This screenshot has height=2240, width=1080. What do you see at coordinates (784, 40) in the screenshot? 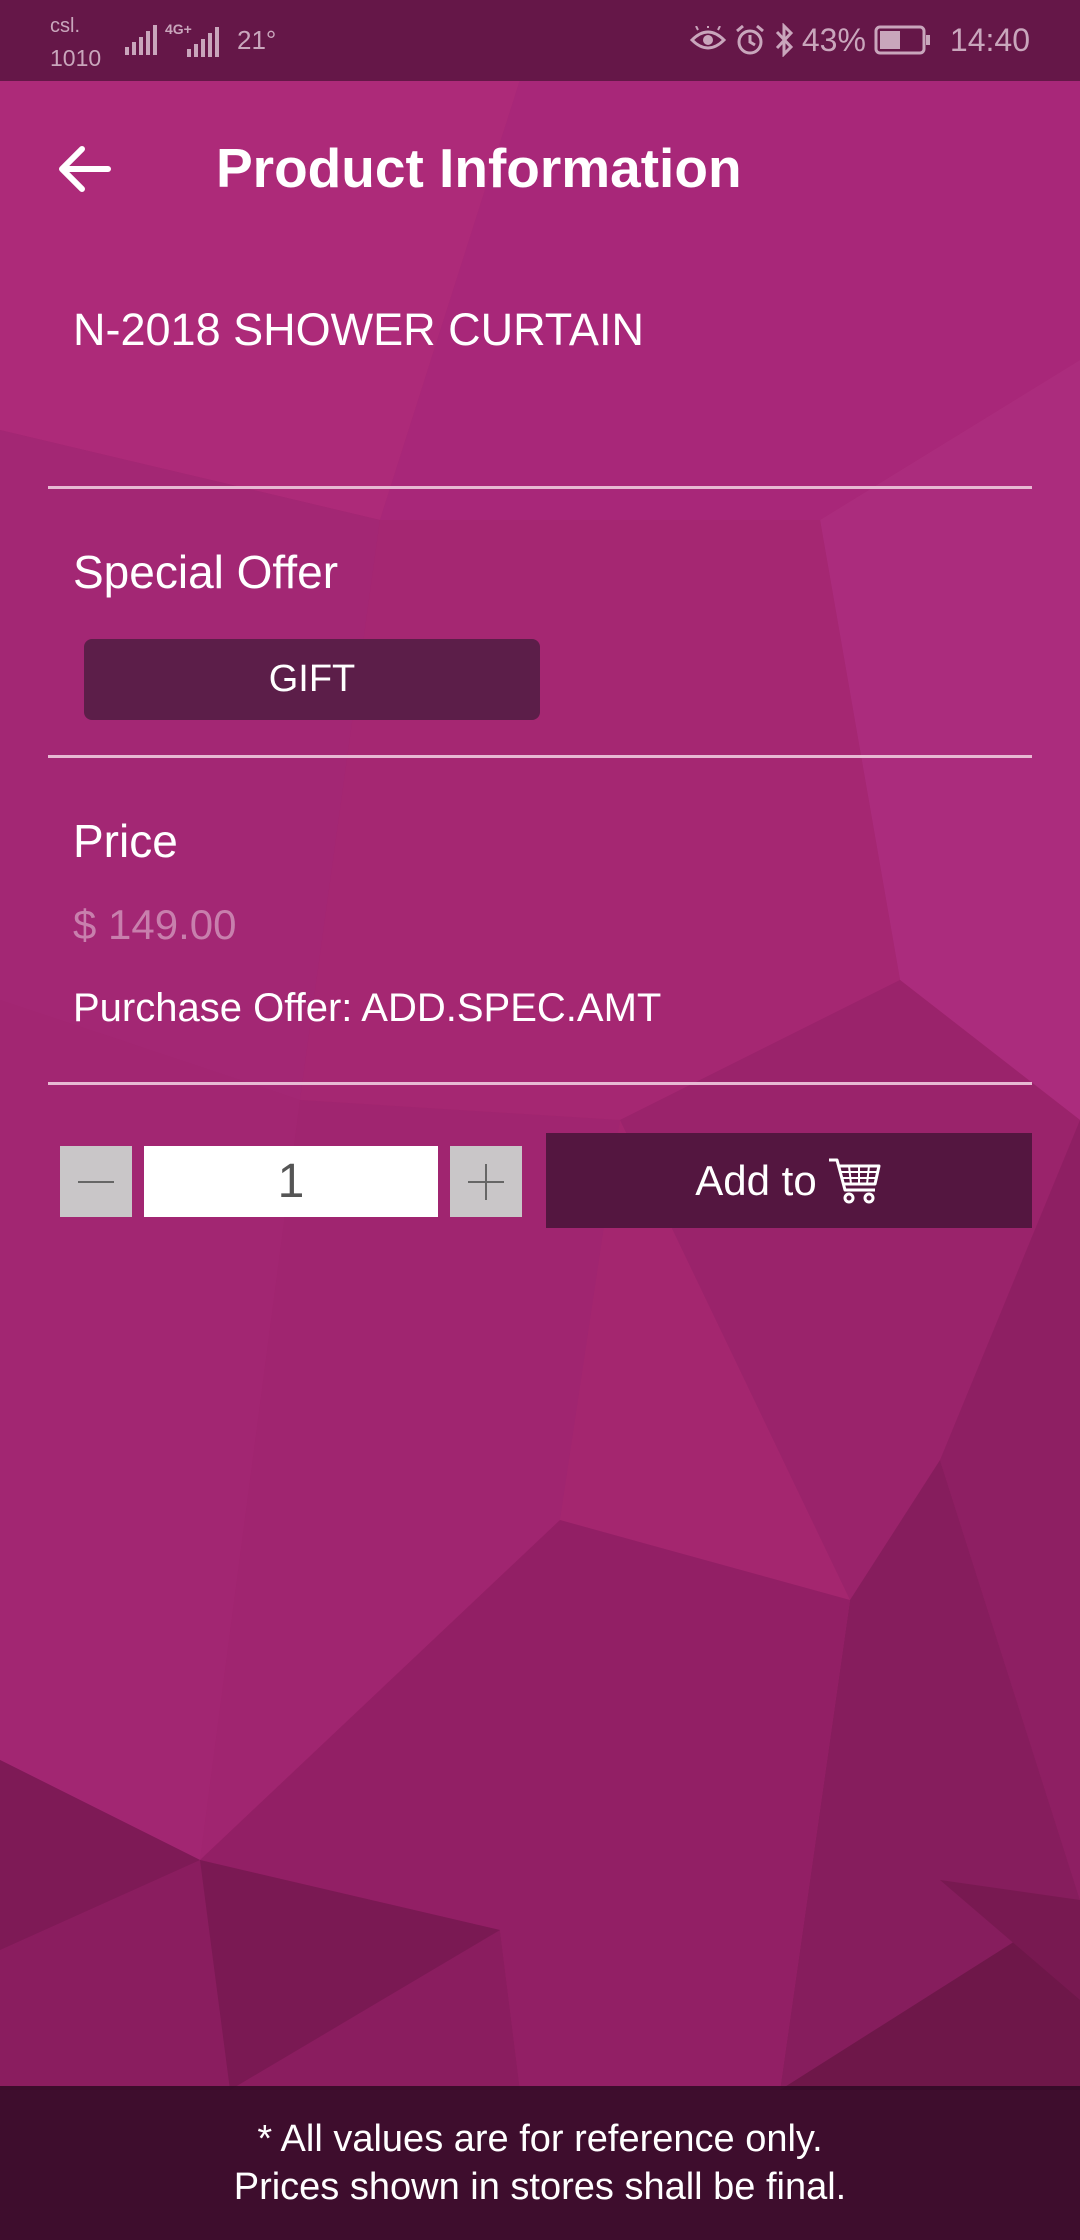
I see `bluetooth-icon` at bounding box center [784, 40].